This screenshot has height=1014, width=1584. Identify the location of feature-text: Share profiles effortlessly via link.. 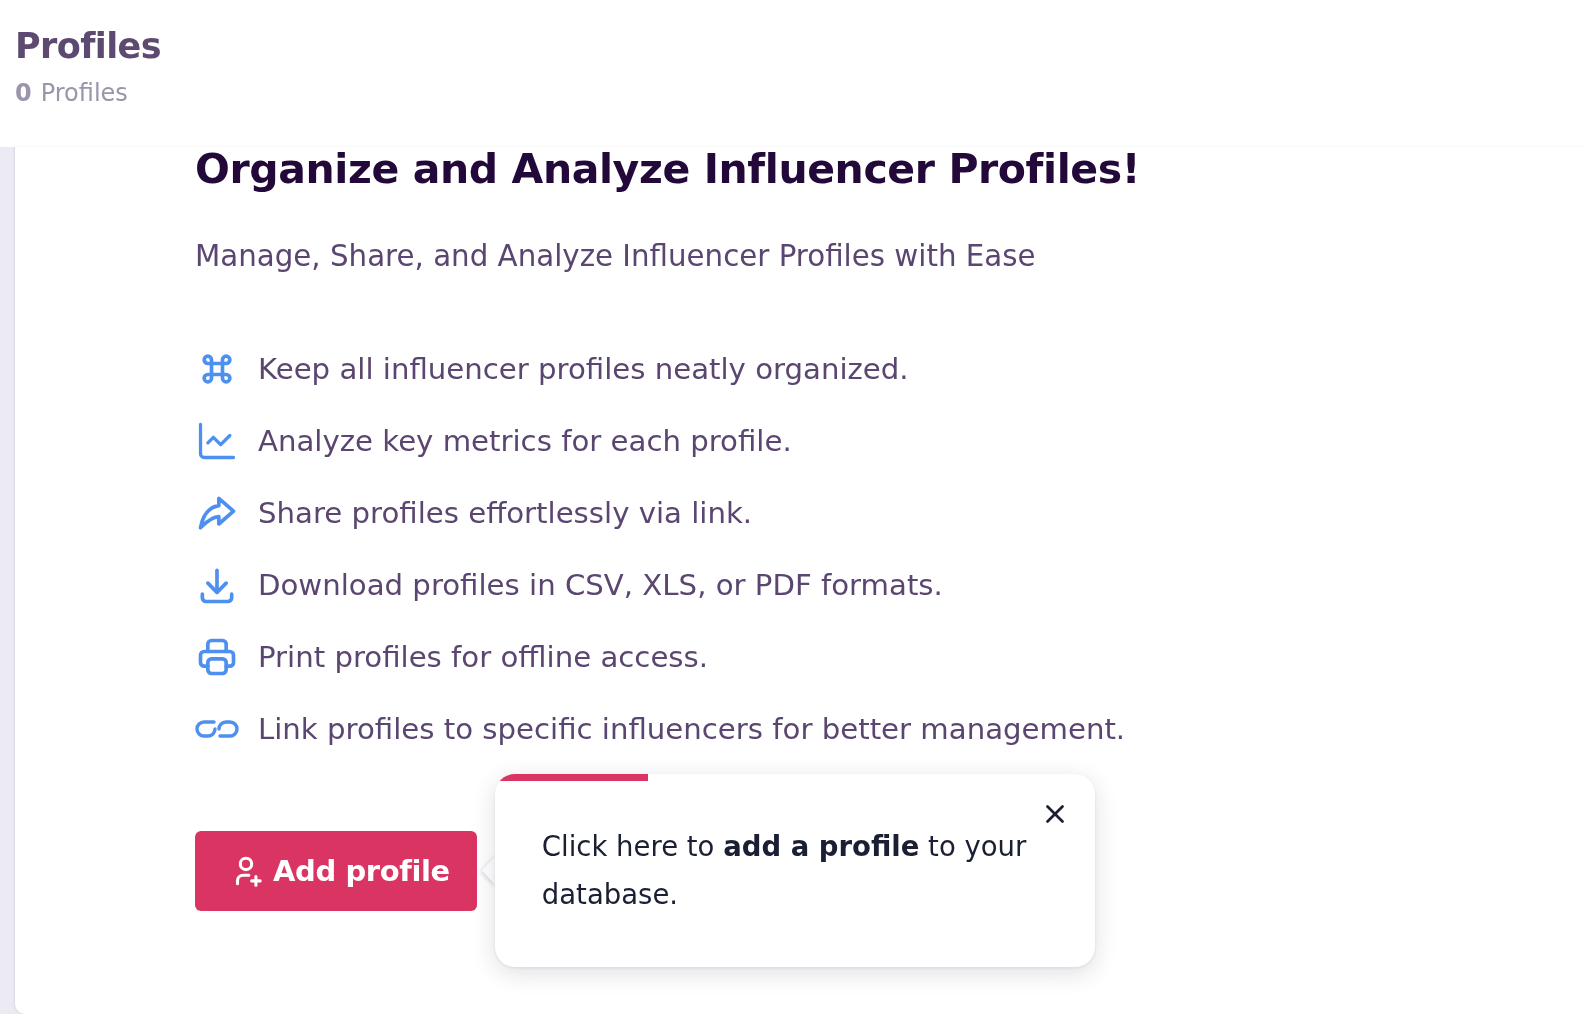
(505, 513).